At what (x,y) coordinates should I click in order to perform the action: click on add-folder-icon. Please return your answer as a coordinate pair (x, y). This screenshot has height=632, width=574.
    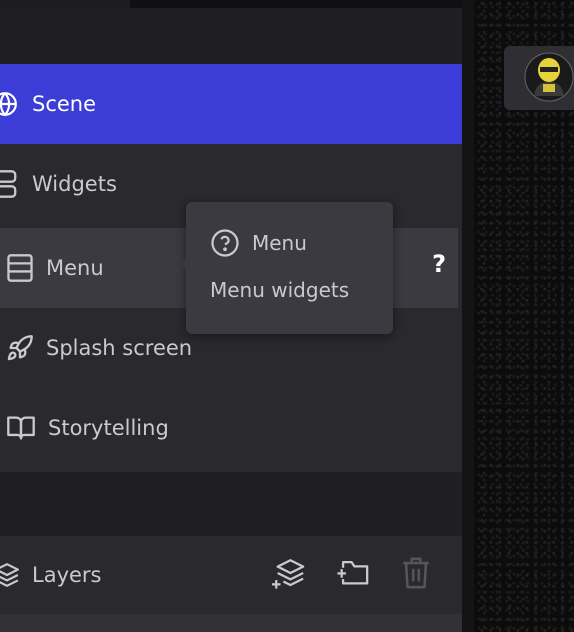
    Looking at the image, I should click on (353, 572).